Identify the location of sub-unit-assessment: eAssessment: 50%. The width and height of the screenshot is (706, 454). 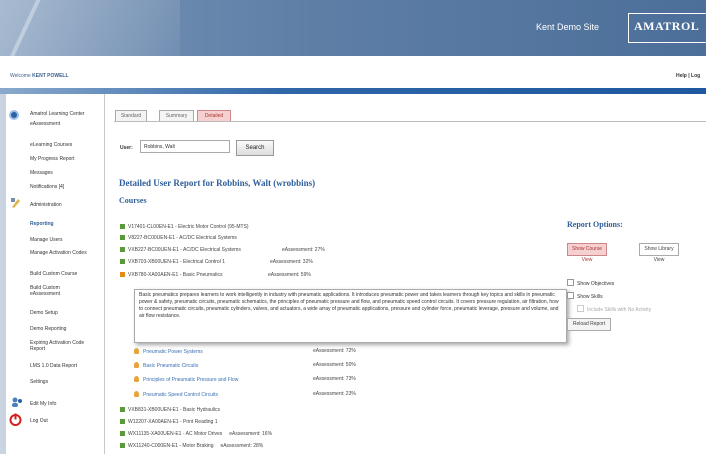
(334, 365).